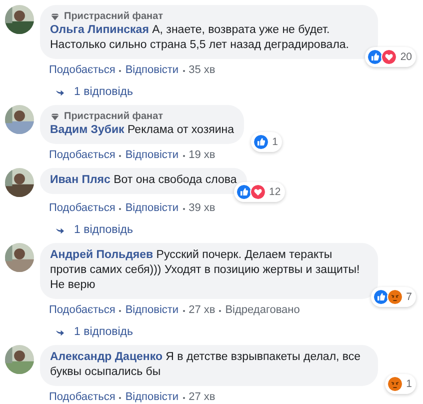 The height and width of the screenshot is (404, 423). I want to click on author-link: Александр Даценко, so click(106, 357).